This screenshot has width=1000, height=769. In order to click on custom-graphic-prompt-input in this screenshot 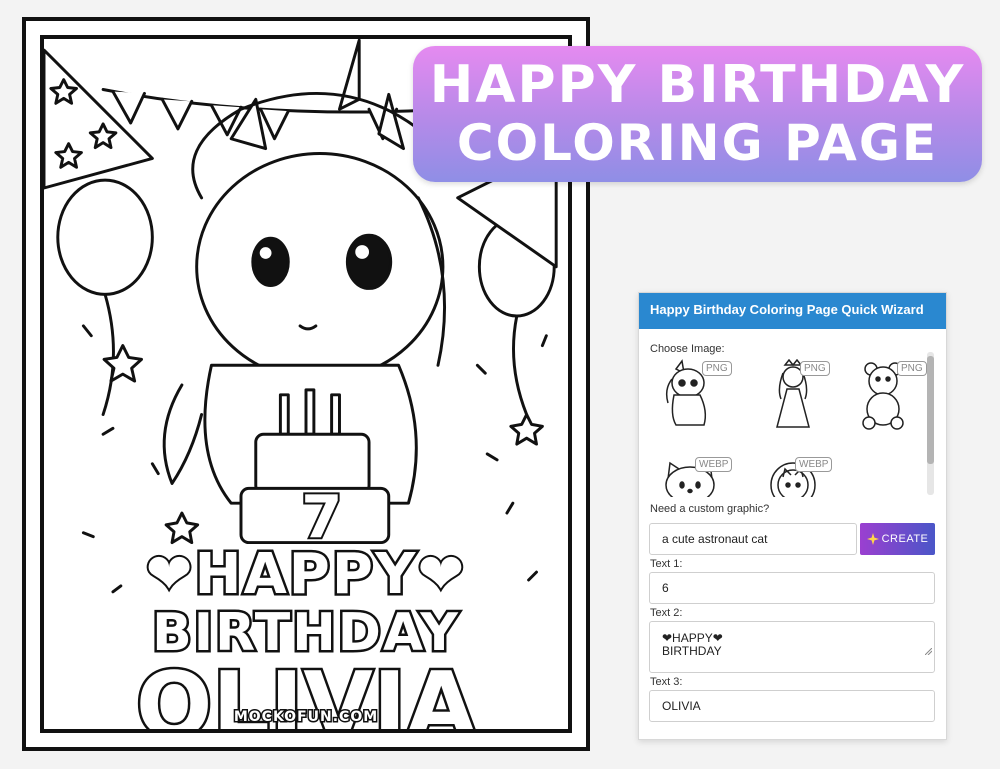, I will do `click(753, 539)`.